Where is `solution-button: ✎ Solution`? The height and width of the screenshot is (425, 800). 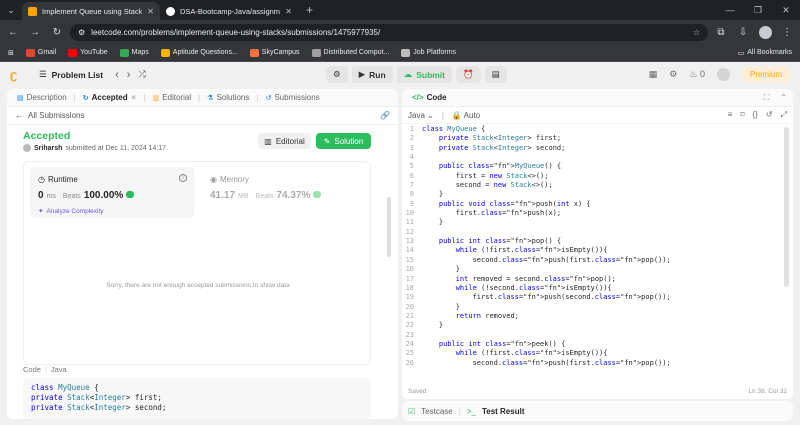 solution-button: ✎ Solution is located at coordinates (343, 141).